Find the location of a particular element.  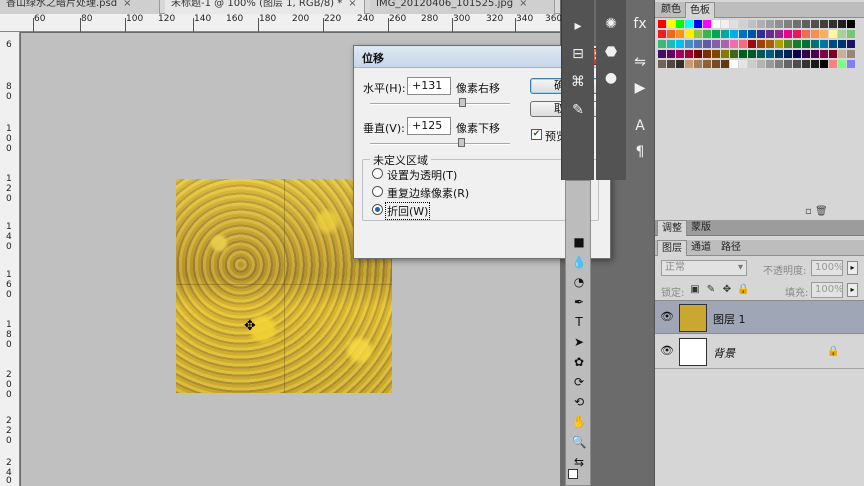

doc-tab-1: 香山绿水之暗片处理.psd × is located at coordinates (80, 7).